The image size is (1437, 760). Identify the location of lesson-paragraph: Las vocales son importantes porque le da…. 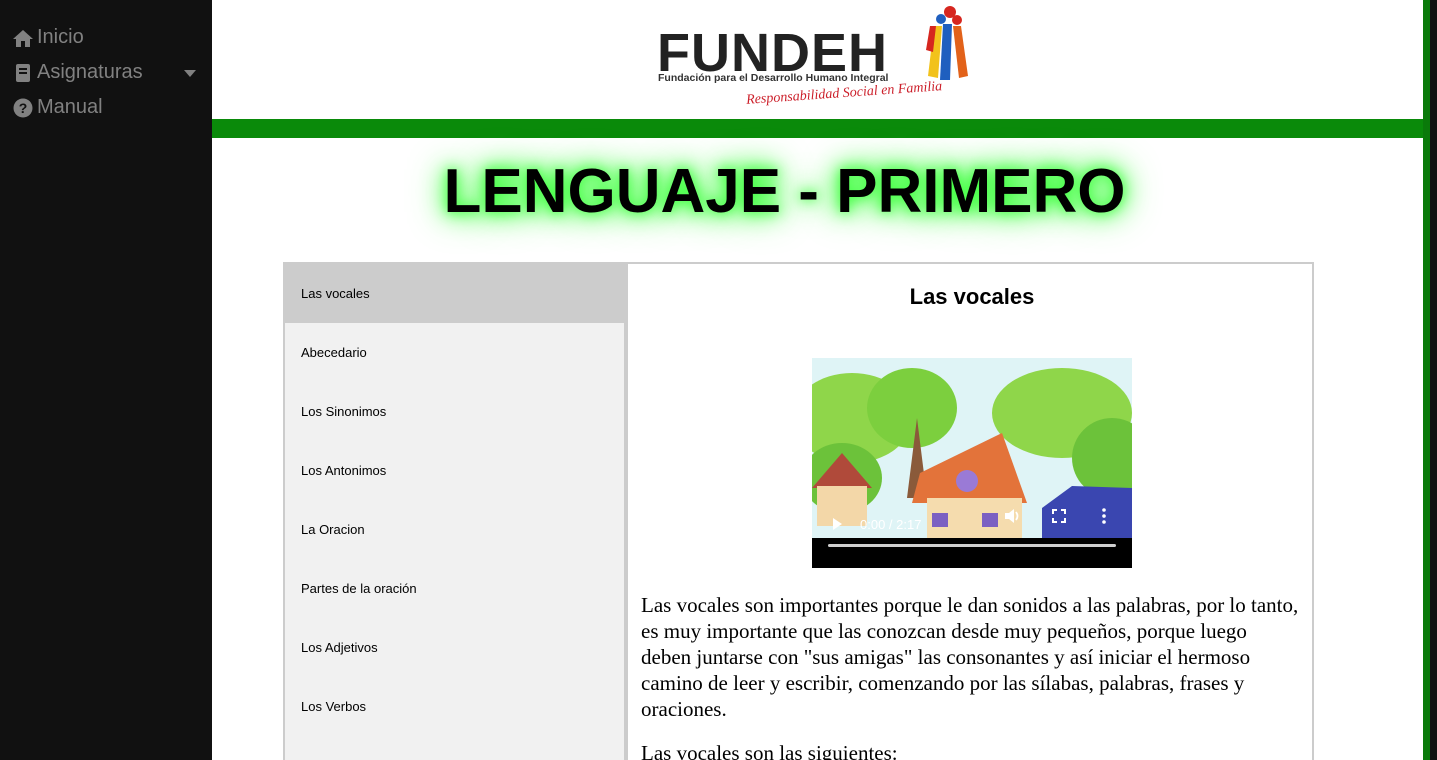
(970, 657).